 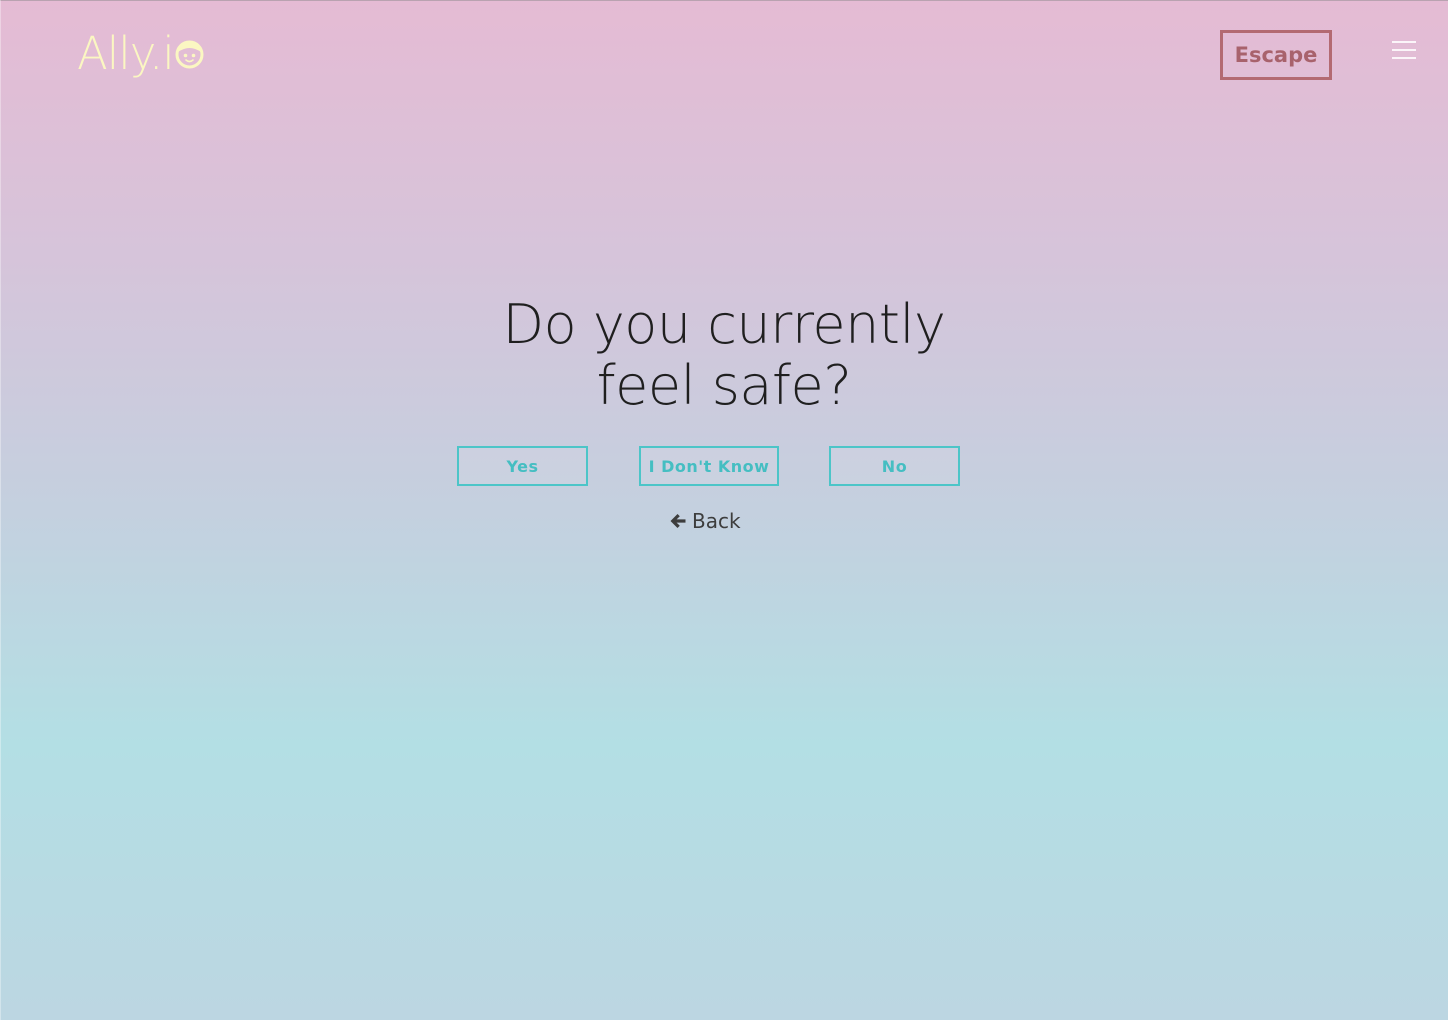 What do you see at coordinates (724, 0) in the screenshot?
I see `top-border` at bounding box center [724, 0].